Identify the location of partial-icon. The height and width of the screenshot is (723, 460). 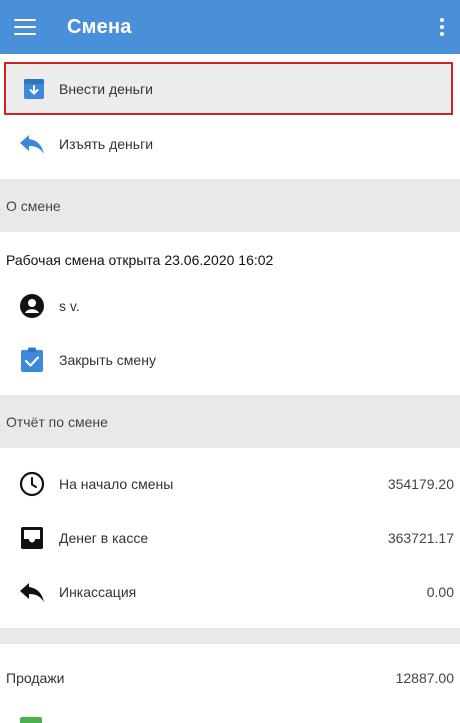
(31, 720).